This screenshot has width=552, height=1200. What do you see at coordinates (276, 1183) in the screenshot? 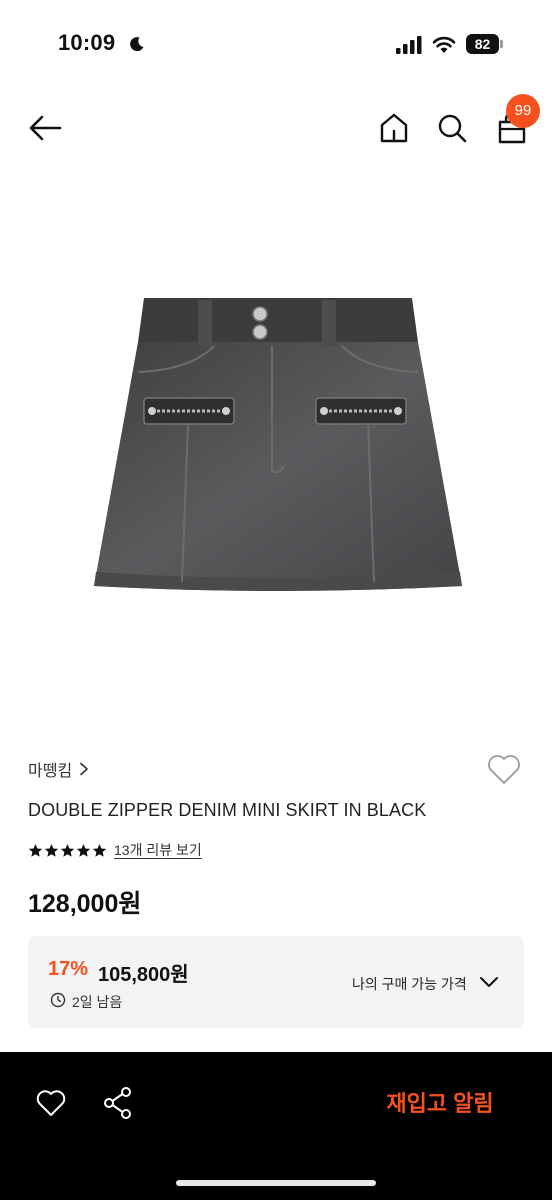
I see `home-indicator` at bounding box center [276, 1183].